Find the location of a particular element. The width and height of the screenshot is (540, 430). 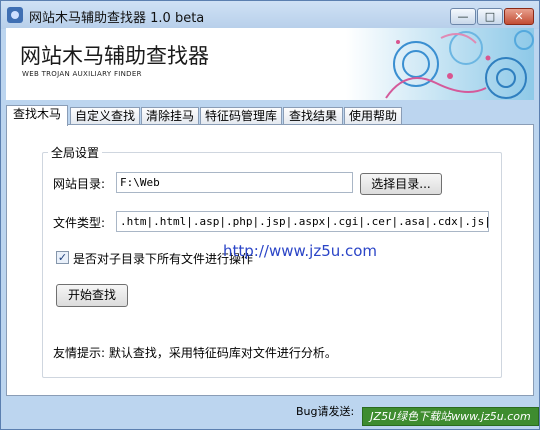

tab-search-results: 查找结果 is located at coordinates (313, 116).